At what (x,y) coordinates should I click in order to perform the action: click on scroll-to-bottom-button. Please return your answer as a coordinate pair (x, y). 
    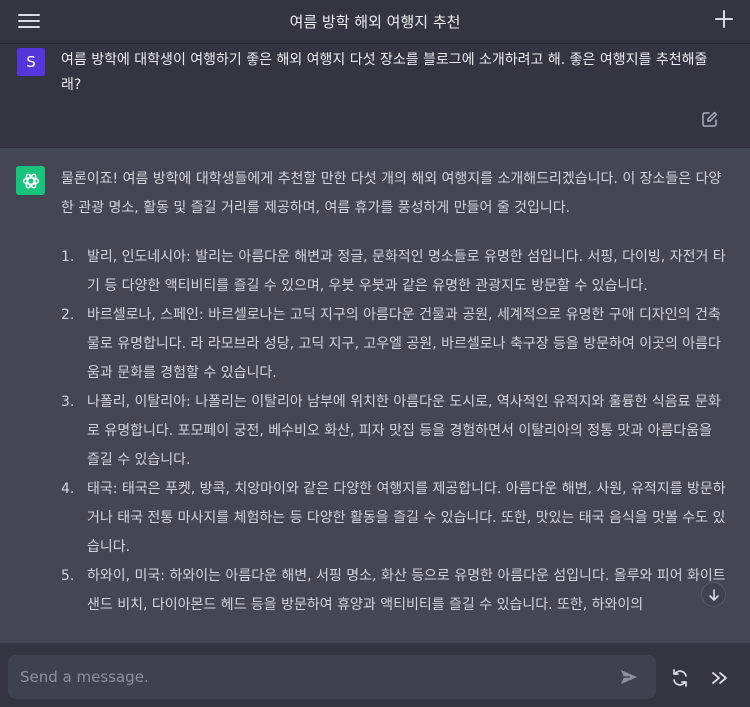
    Looking at the image, I should click on (713, 594).